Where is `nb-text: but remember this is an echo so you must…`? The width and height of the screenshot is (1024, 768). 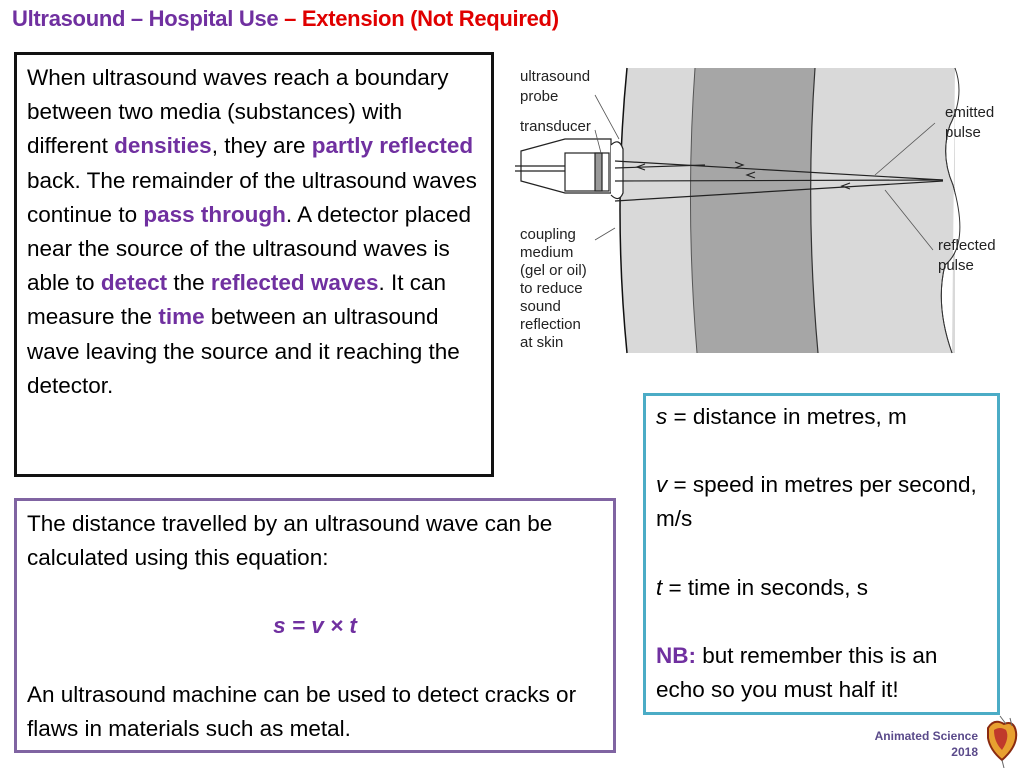 nb-text: but remember this is an echo so you must… is located at coordinates (797, 672).